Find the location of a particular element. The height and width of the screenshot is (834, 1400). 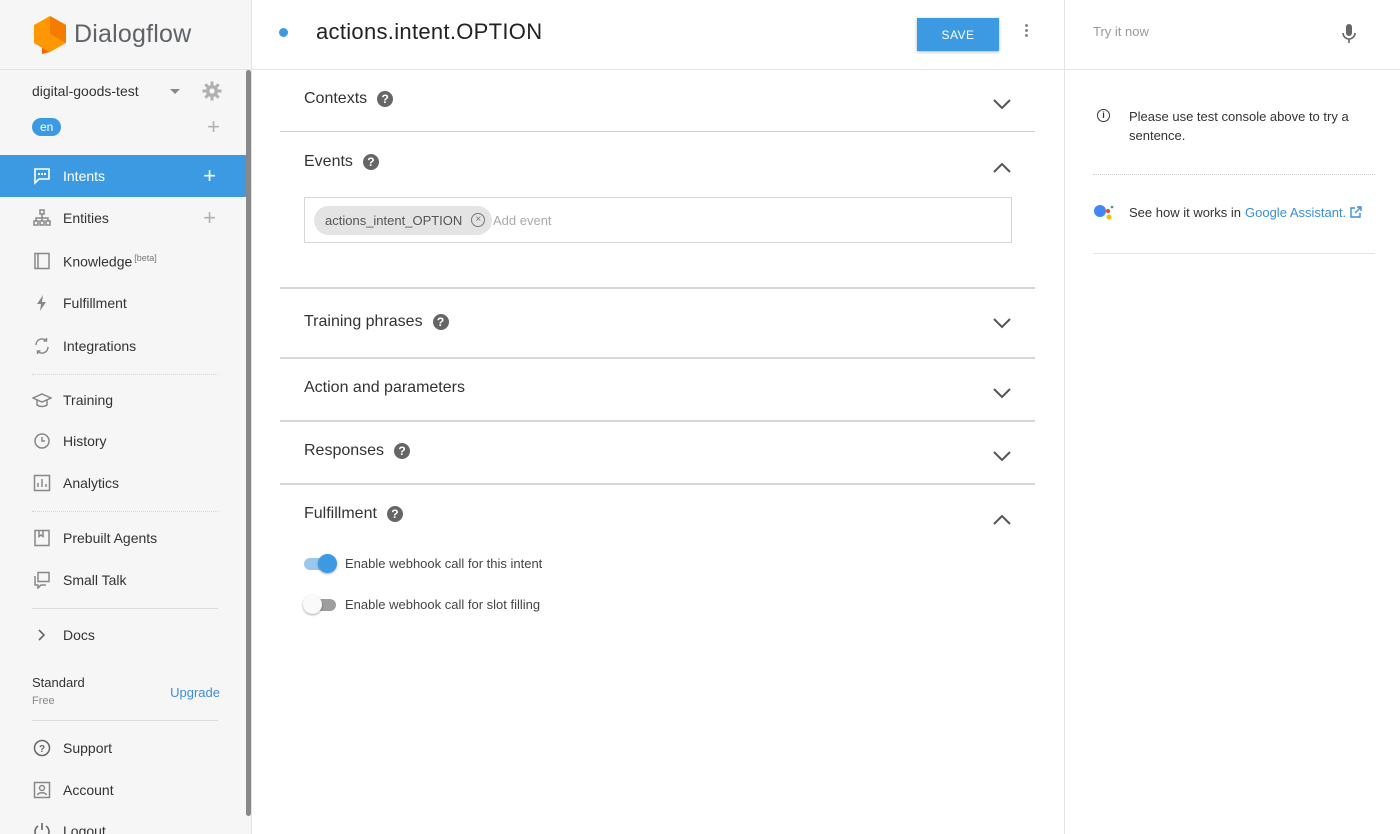

try-it-now-input is located at coordinates (1193, 31).